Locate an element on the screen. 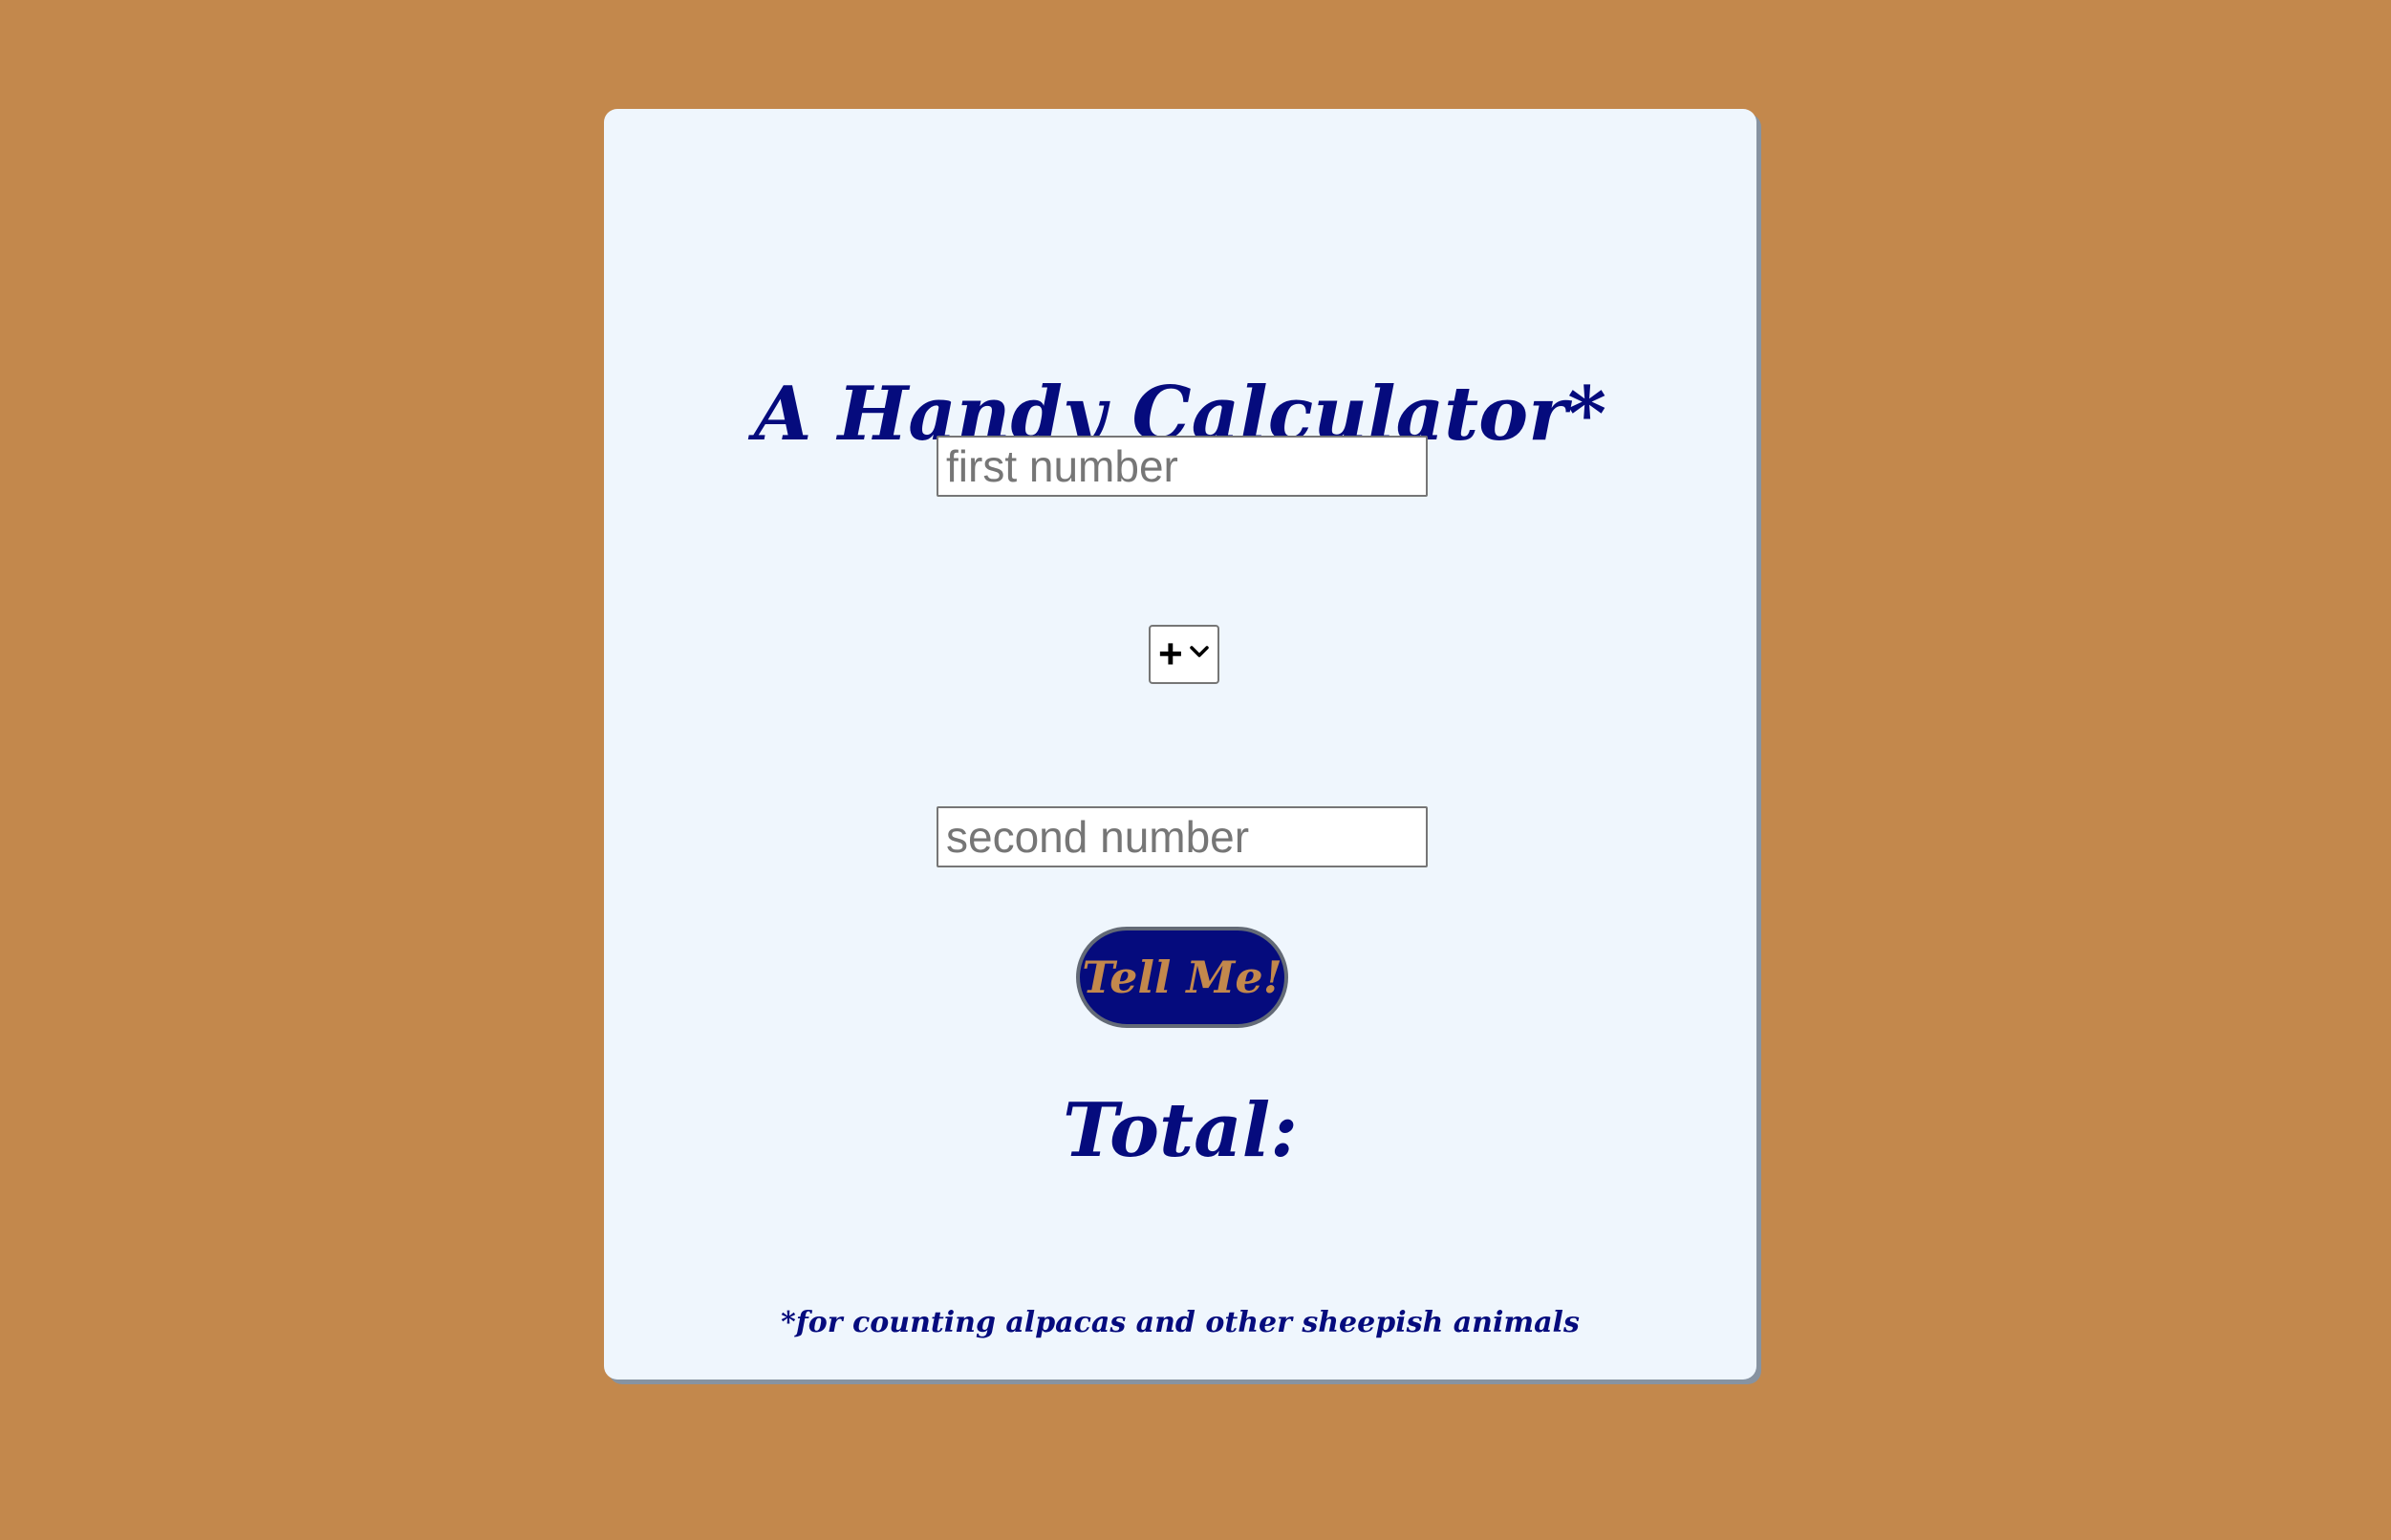 This screenshot has height=1540, width=2391. first-number-input is located at coordinates (1183, 466).